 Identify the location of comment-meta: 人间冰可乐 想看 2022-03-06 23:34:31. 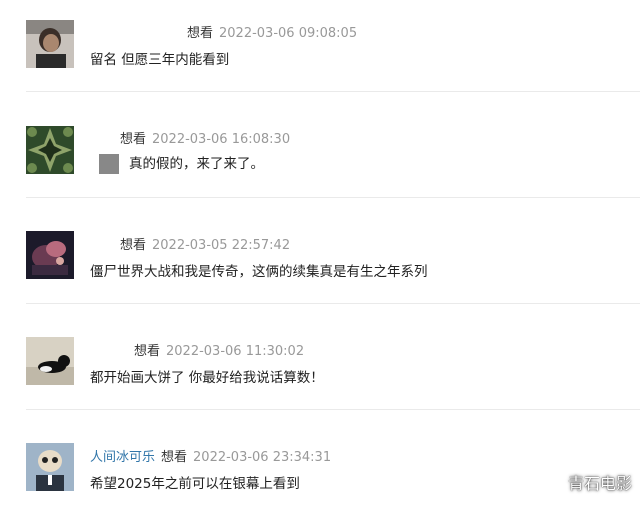
(210, 455).